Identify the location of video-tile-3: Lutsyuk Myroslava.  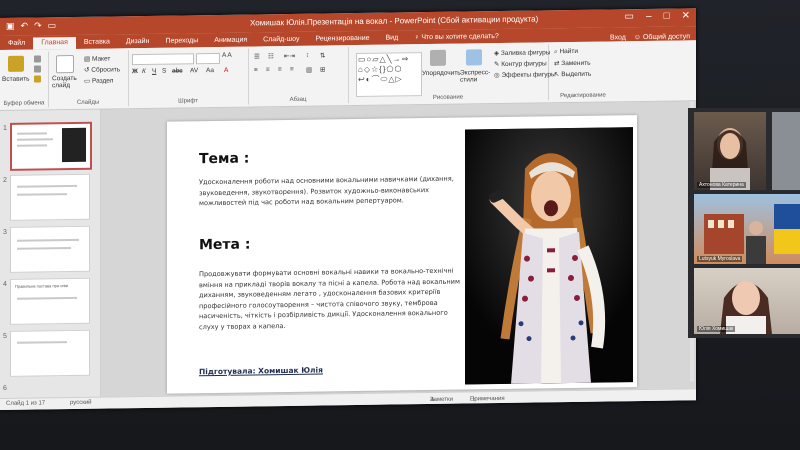
(747, 229).